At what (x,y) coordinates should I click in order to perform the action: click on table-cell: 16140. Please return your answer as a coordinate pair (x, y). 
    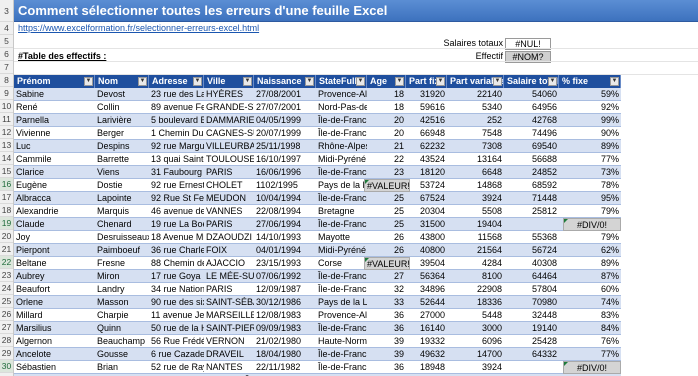
    Looking at the image, I should click on (426, 328).